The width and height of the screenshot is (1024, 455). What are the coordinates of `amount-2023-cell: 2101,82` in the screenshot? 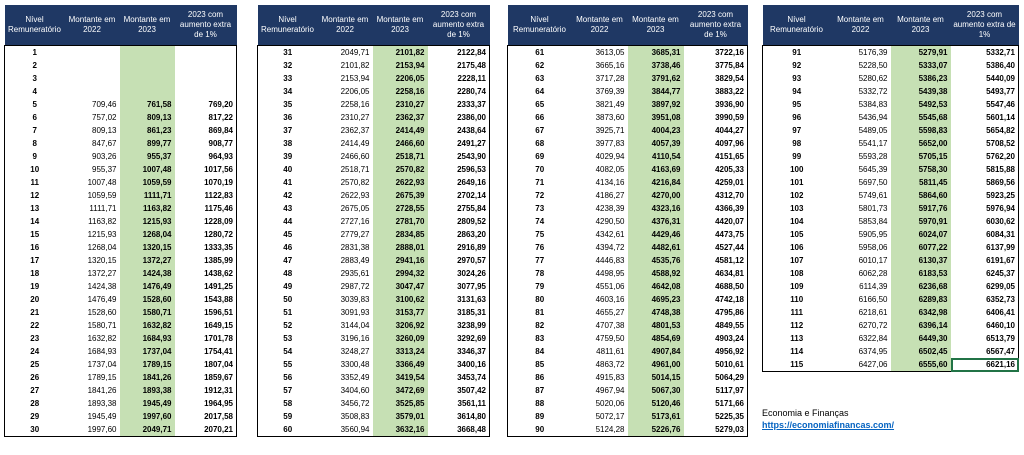 It's located at (400, 52).